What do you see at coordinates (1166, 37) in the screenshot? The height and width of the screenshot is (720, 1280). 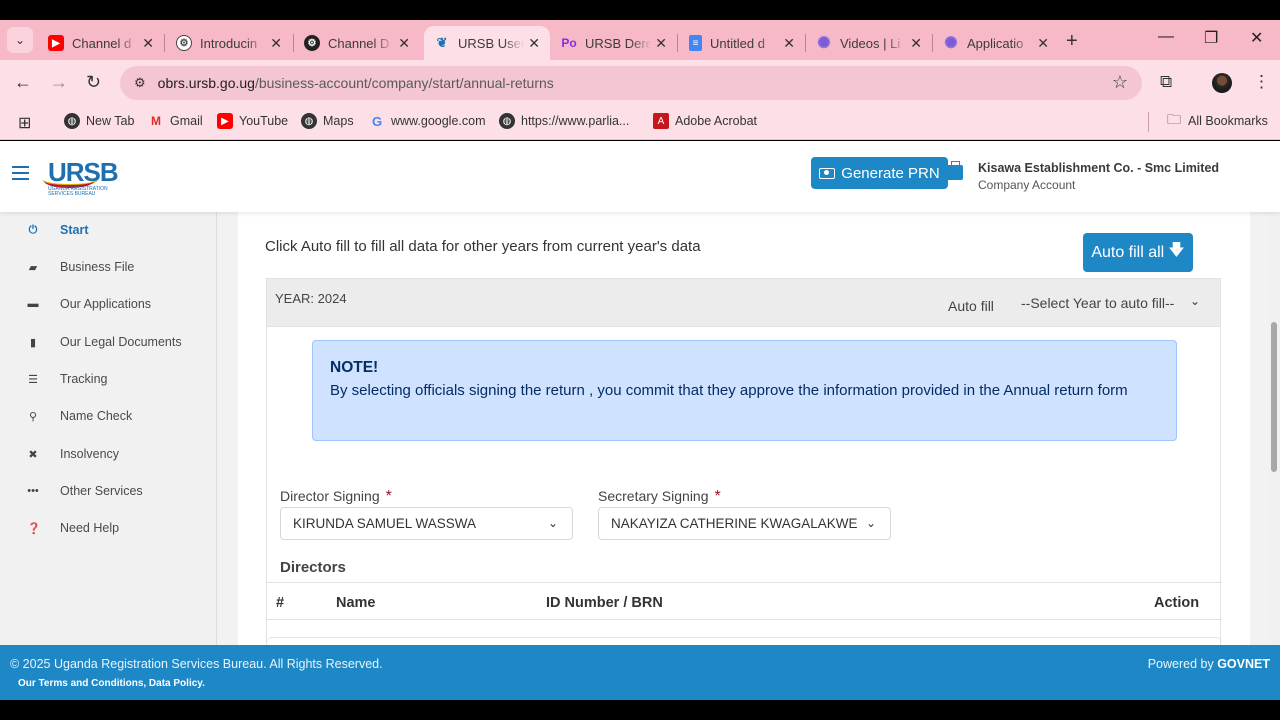 I see `minimize-icon: —` at bounding box center [1166, 37].